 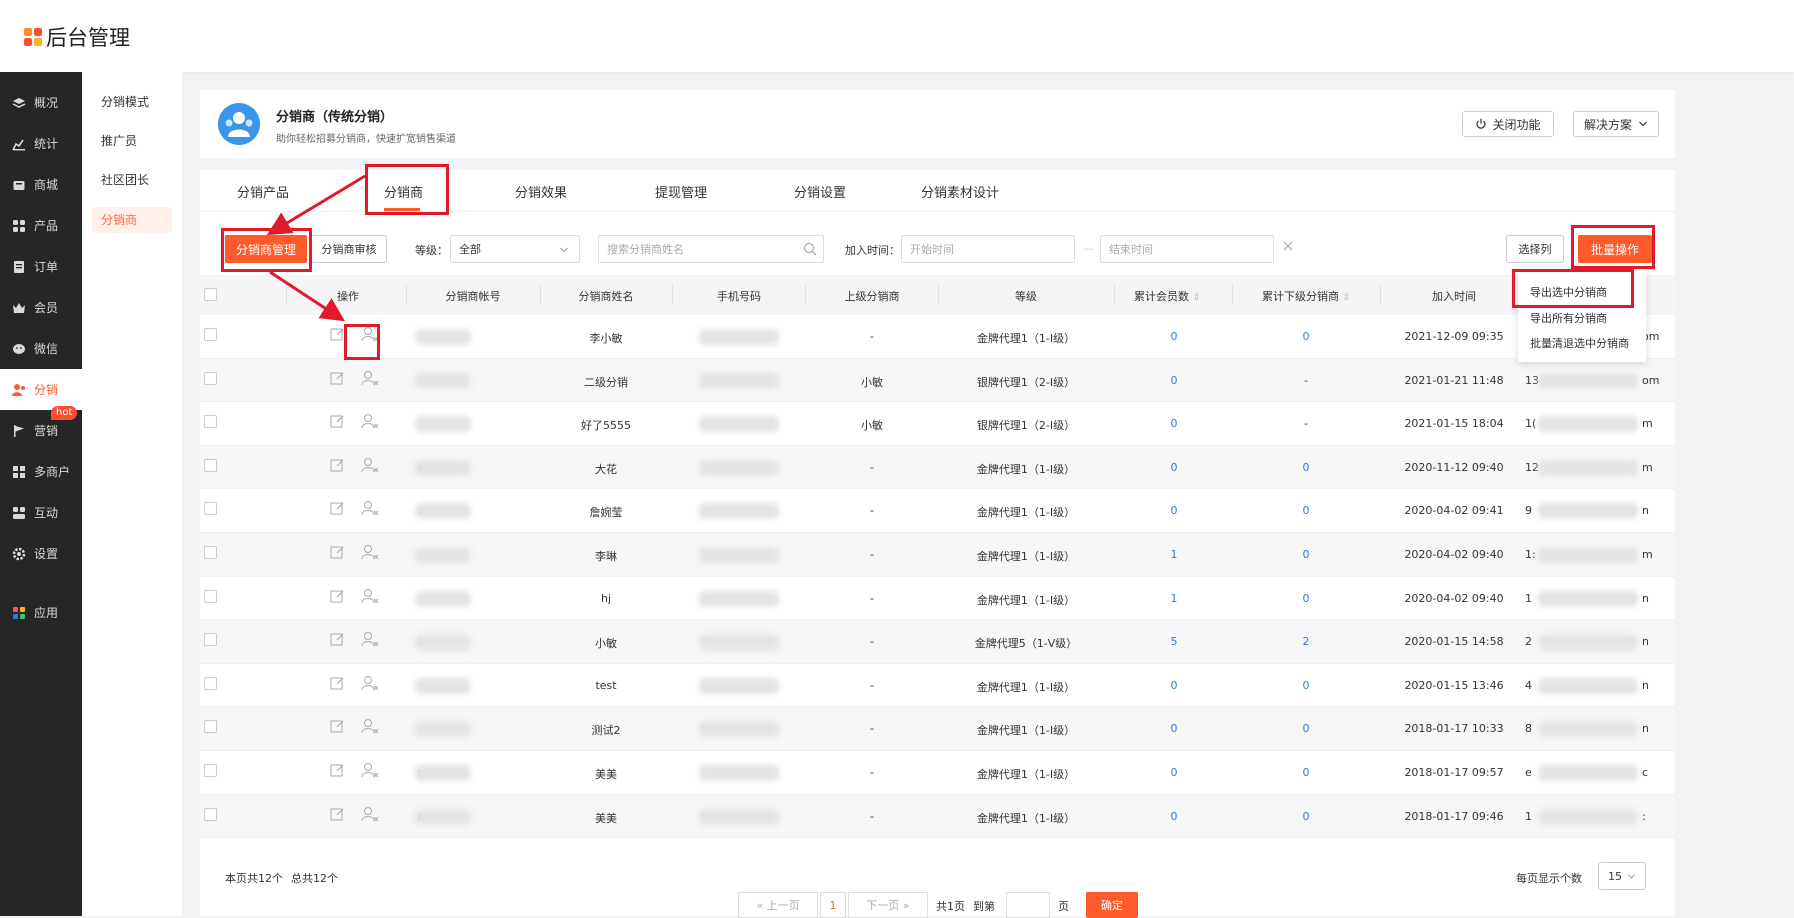 What do you see at coordinates (316, 205) in the screenshot?
I see `arrow-tab-to-manage` at bounding box center [316, 205].